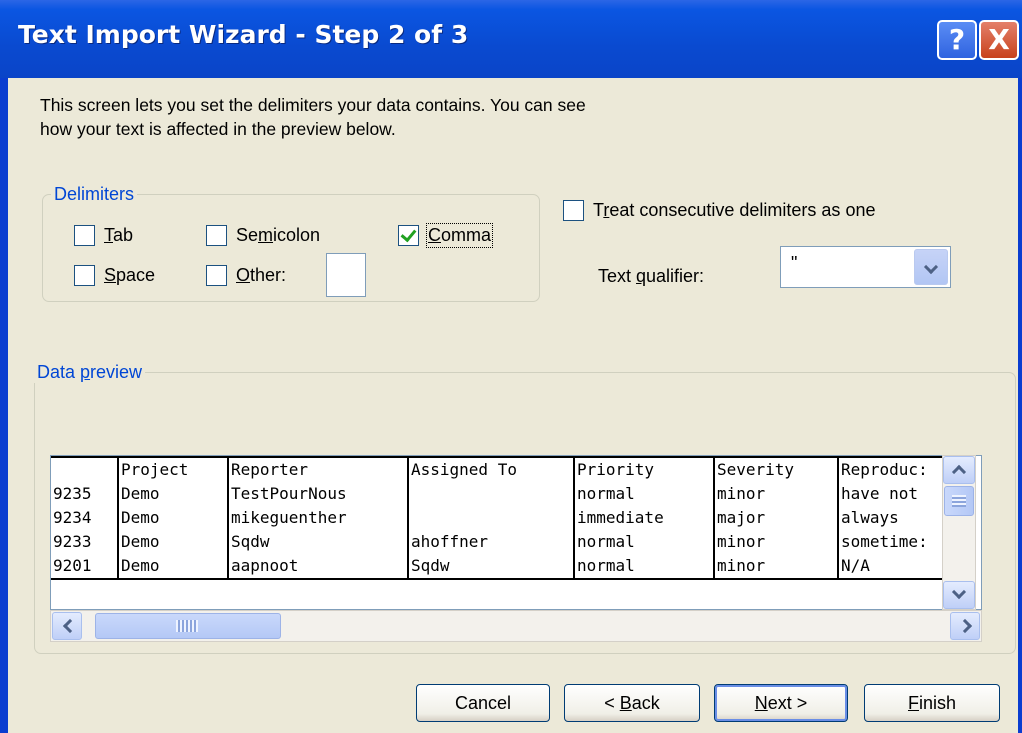 The height and width of the screenshot is (733, 1022). I want to click on treat-consecutive-label: Treat consecutive delimiters as one, so click(734, 210).